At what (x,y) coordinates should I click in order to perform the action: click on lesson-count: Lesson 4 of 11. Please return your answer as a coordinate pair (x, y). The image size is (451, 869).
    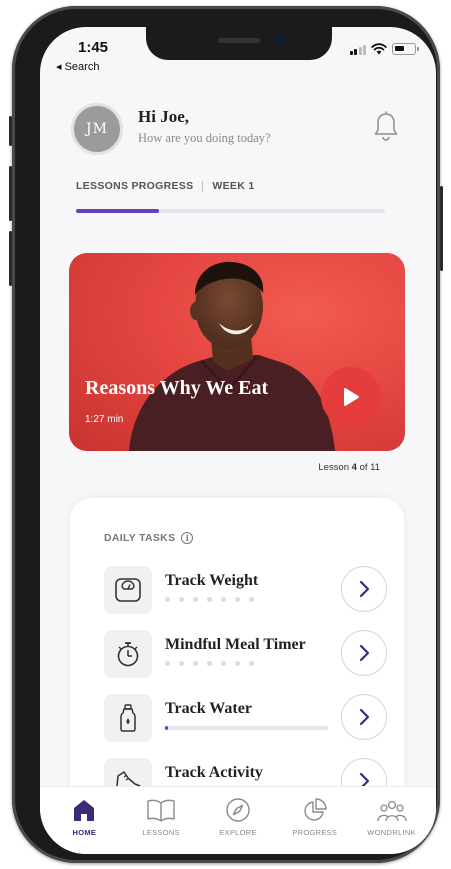
    Looking at the image, I should click on (349, 467).